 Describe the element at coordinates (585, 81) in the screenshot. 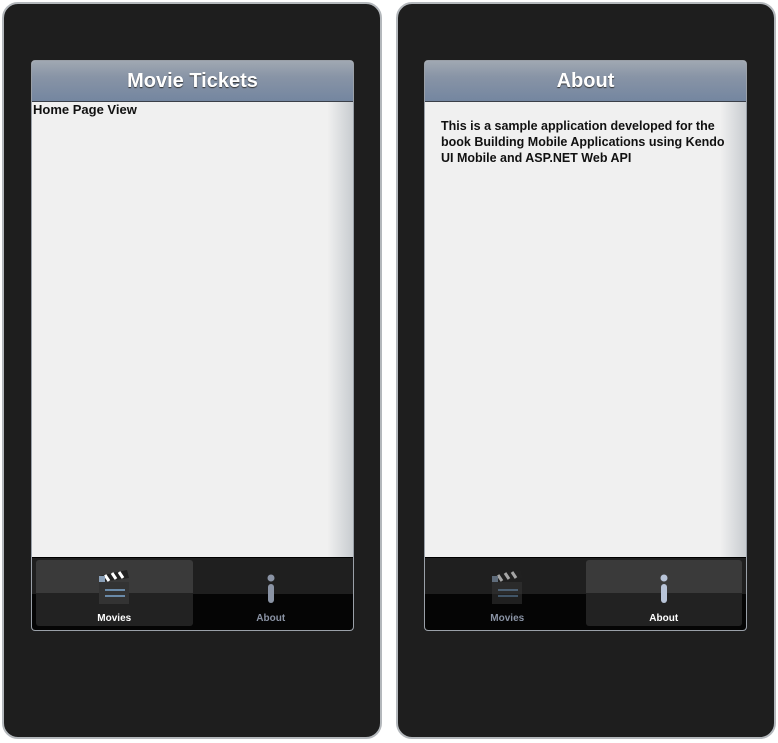

I see `page-title: About` at that location.